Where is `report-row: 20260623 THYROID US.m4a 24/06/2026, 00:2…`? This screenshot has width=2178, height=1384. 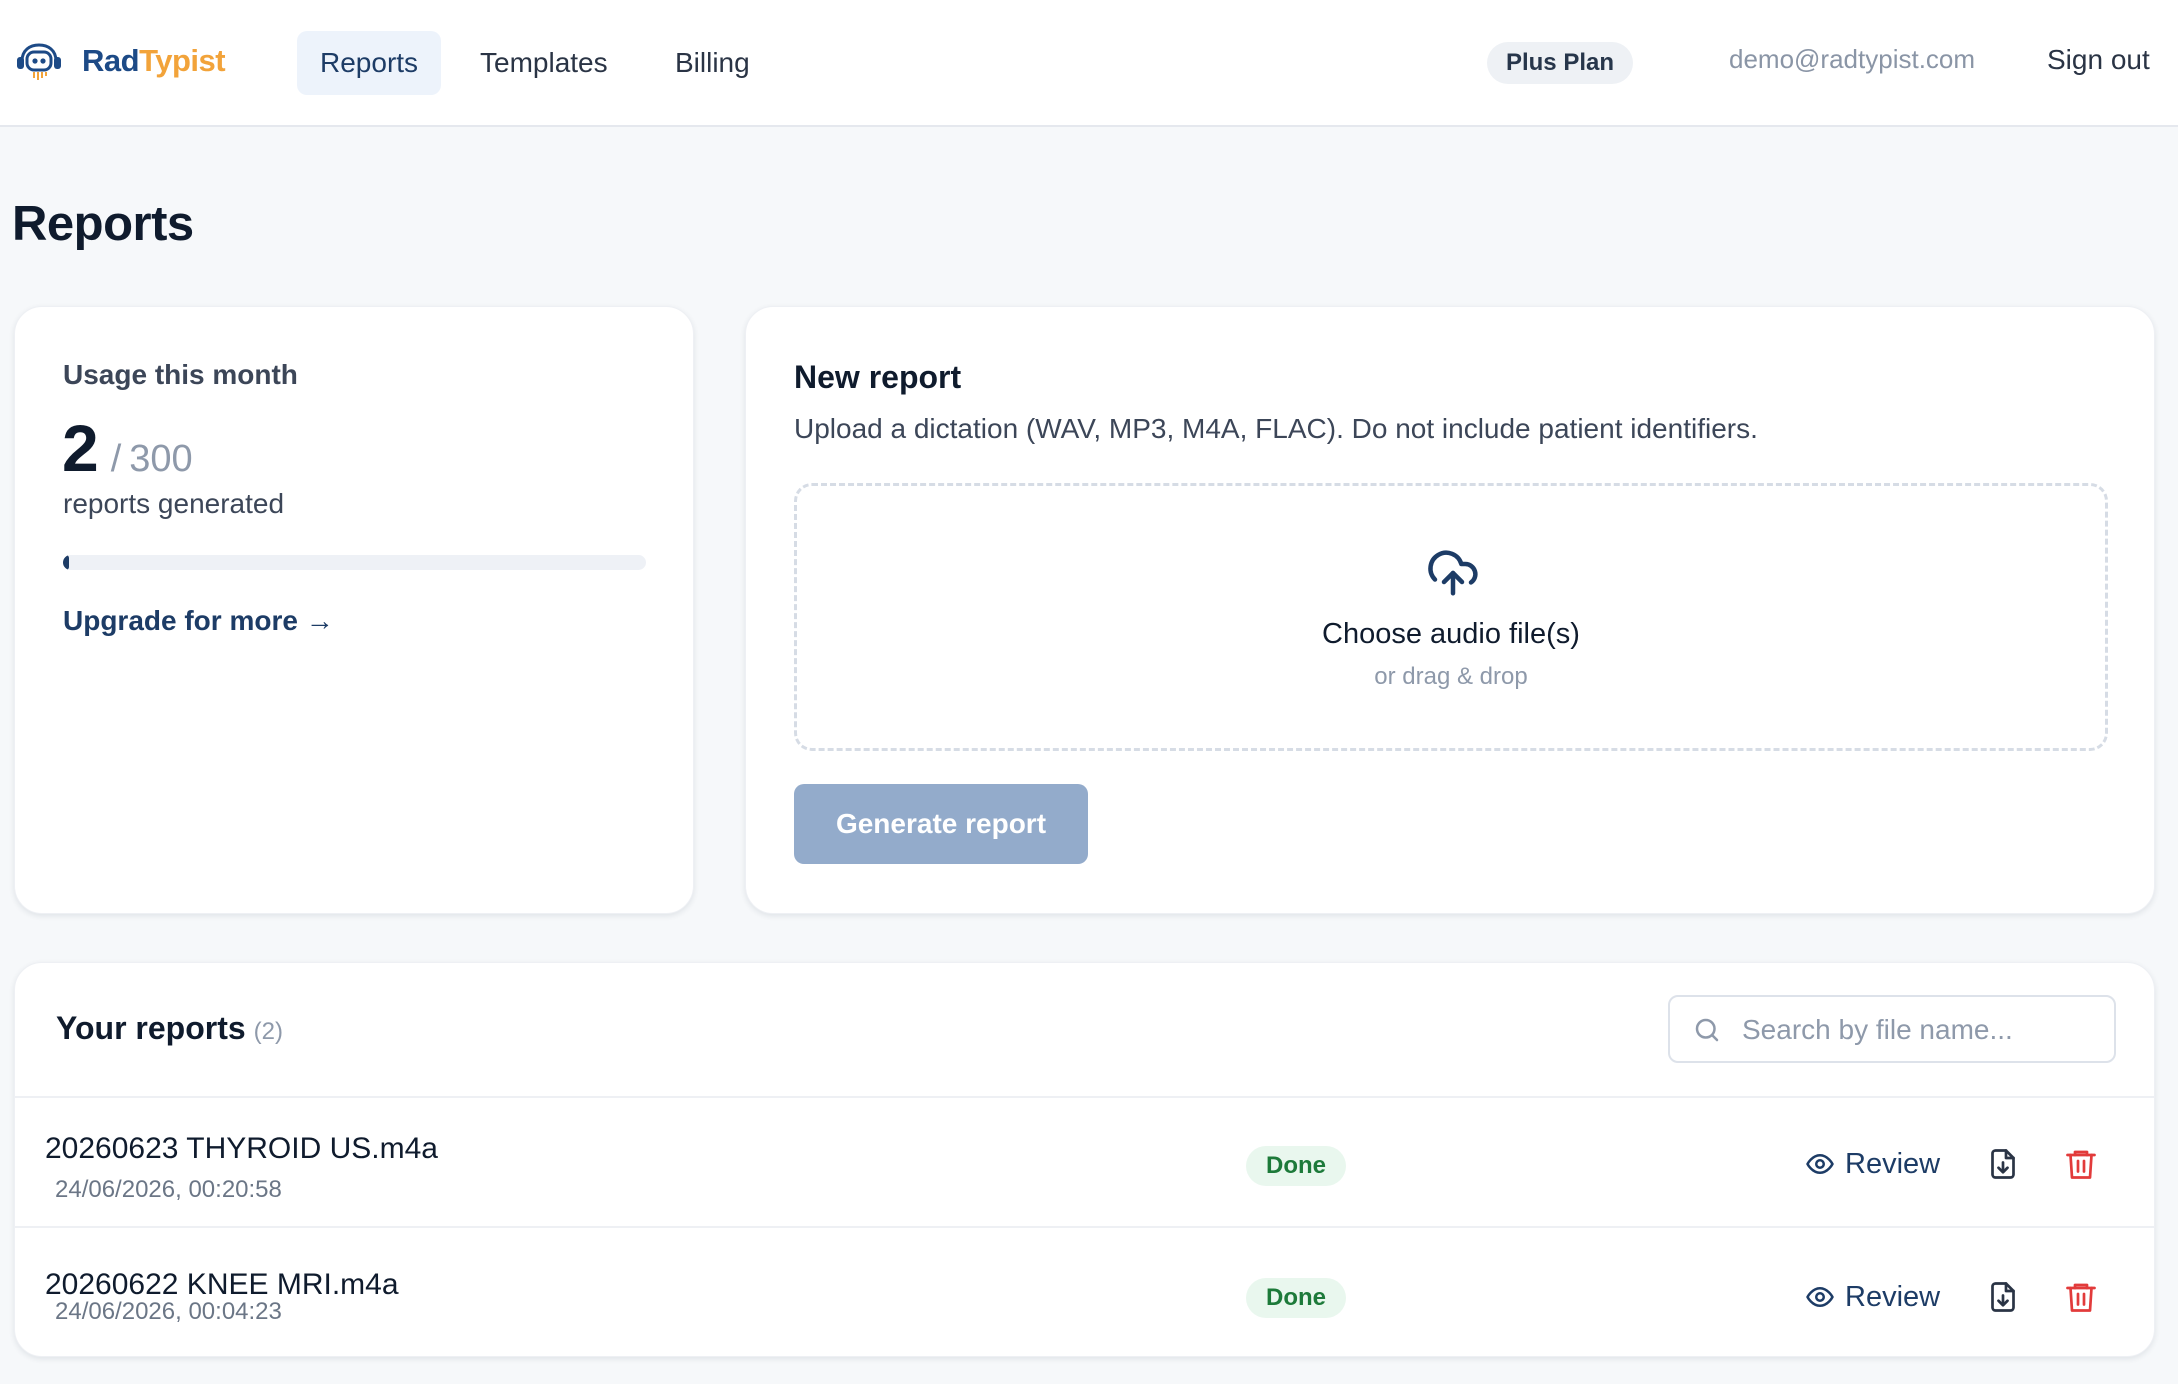 report-row: 20260623 THYROID US.m4a 24/06/2026, 00:2… is located at coordinates (1084, 1161).